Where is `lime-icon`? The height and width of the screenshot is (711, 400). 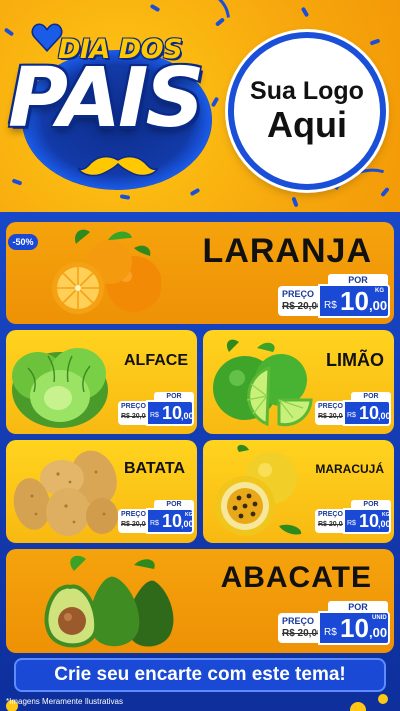
lime-icon is located at coordinates (263, 383).